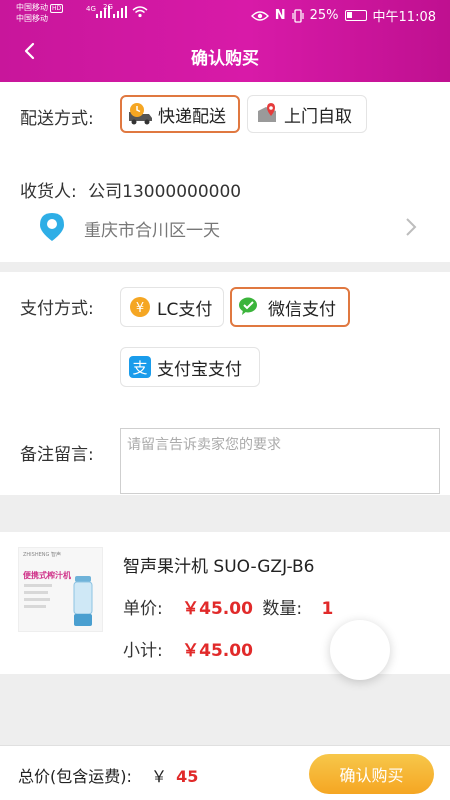  I want to click on payment-option-label: 支付宝支付, so click(199, 369).